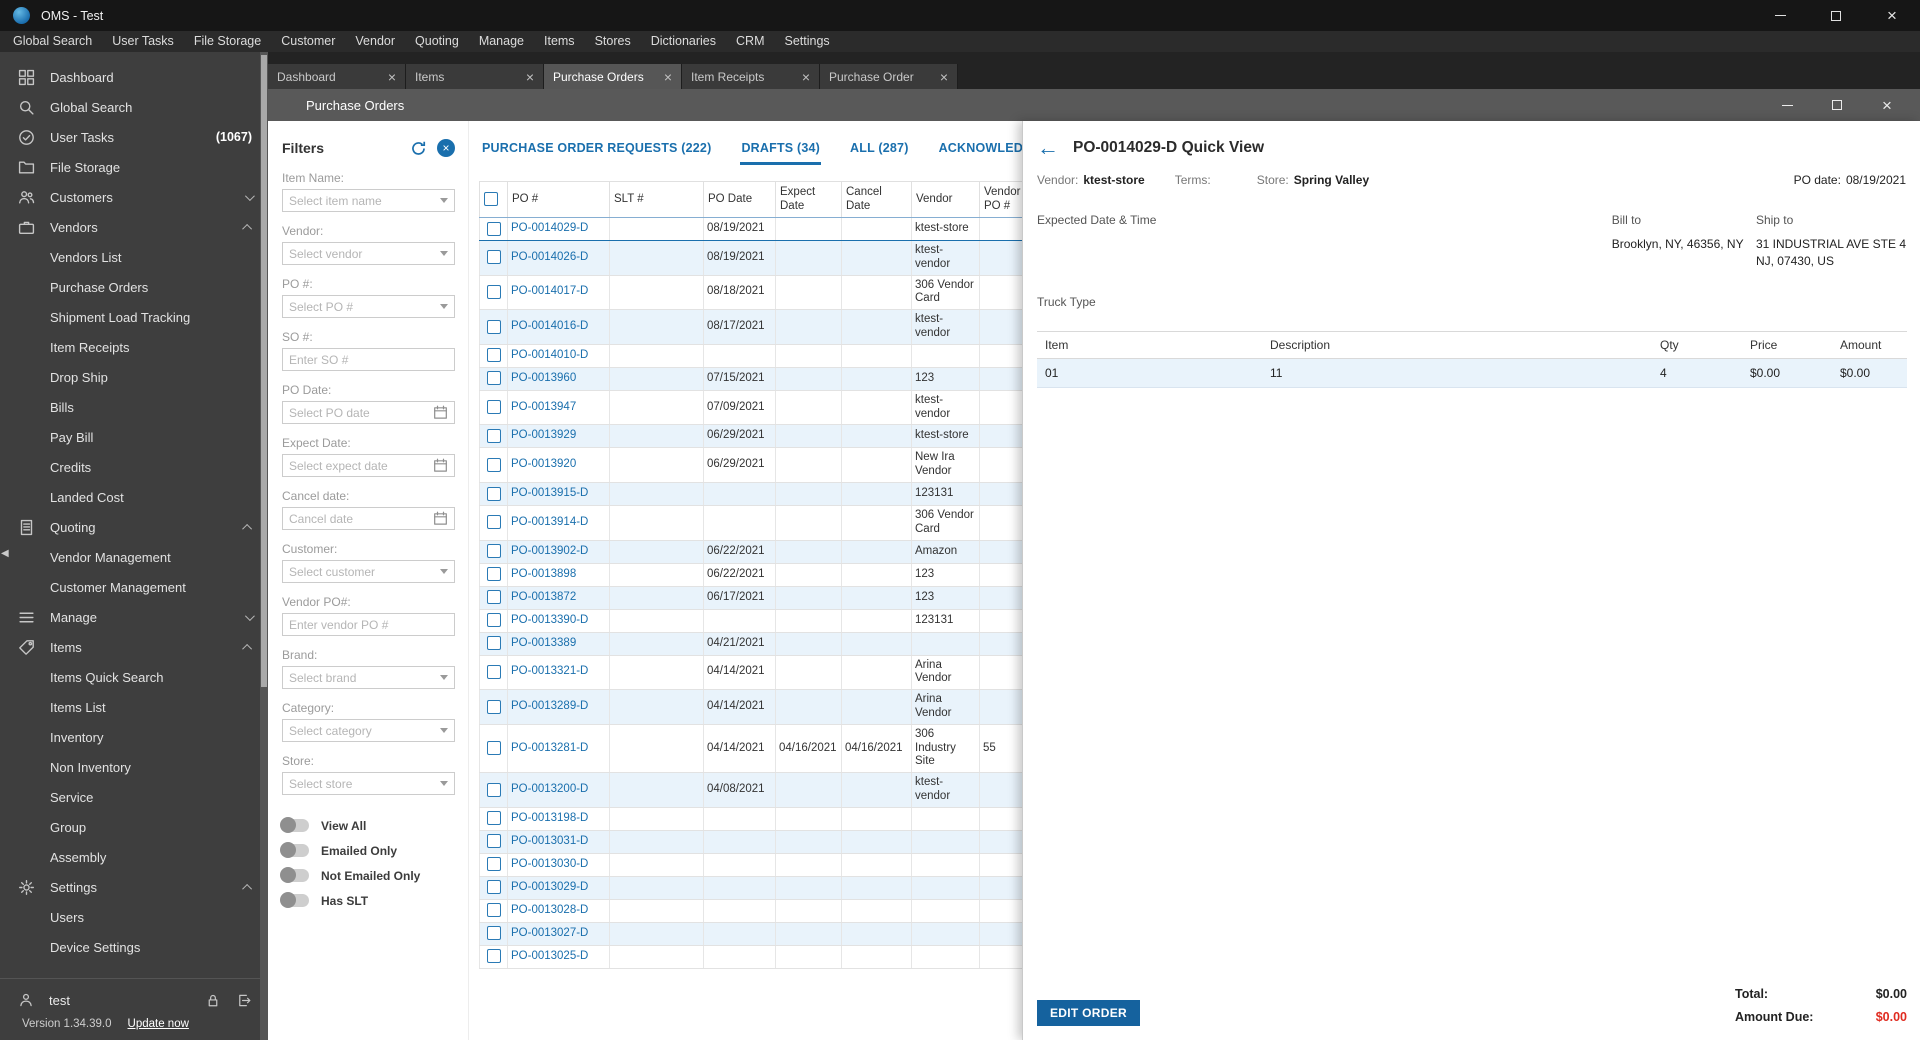  What do you see at coordinates (367, 850) in the screenshot?
I see `toggle-emailed-only: Emailed Only` at bounding box center [367, 850].